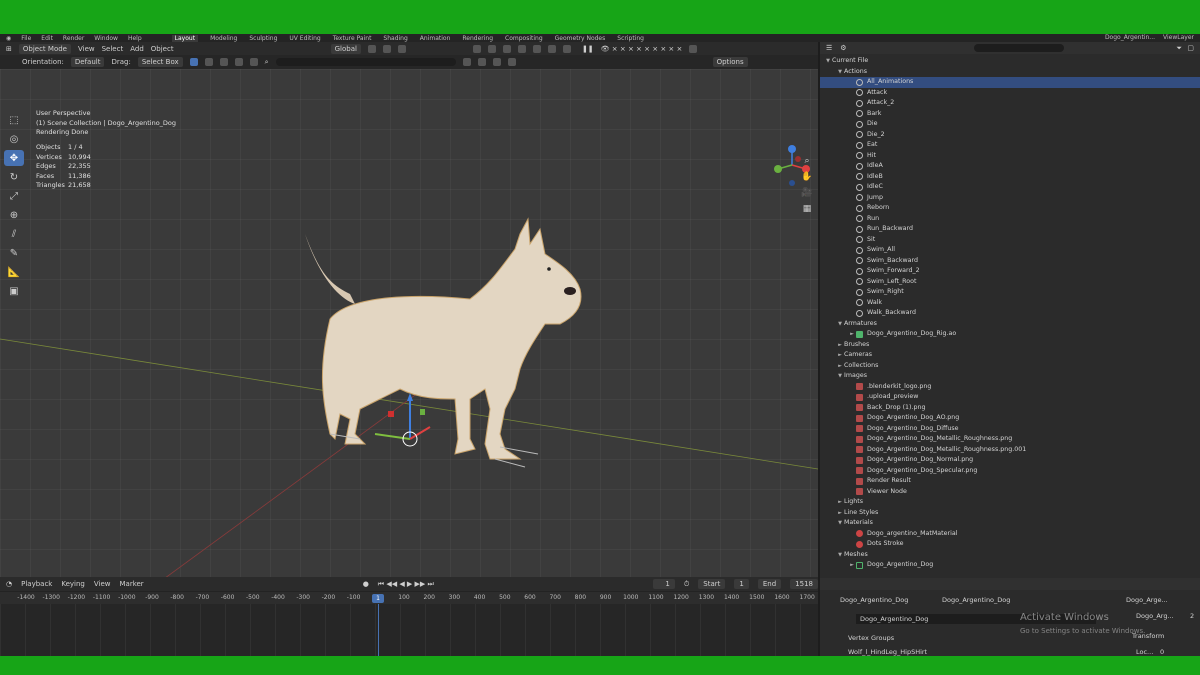  I want to click on viewport-search-field, so click(365, 62).